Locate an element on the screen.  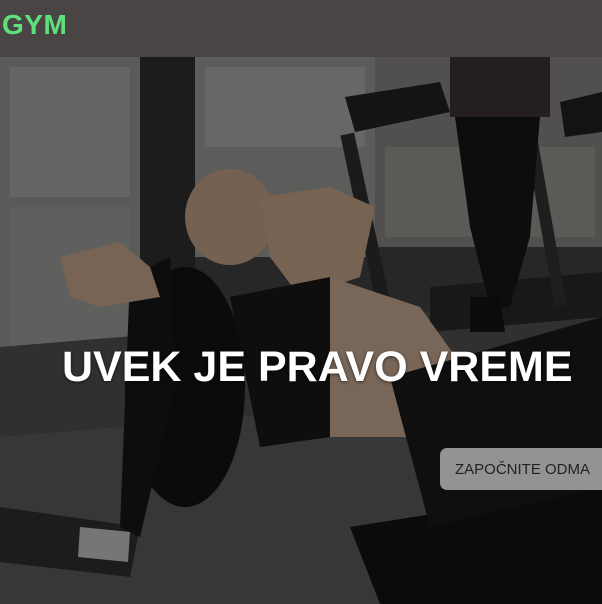
hero-headline: UVEK JE PRAVO VREME is located at coordinates (317, 367).